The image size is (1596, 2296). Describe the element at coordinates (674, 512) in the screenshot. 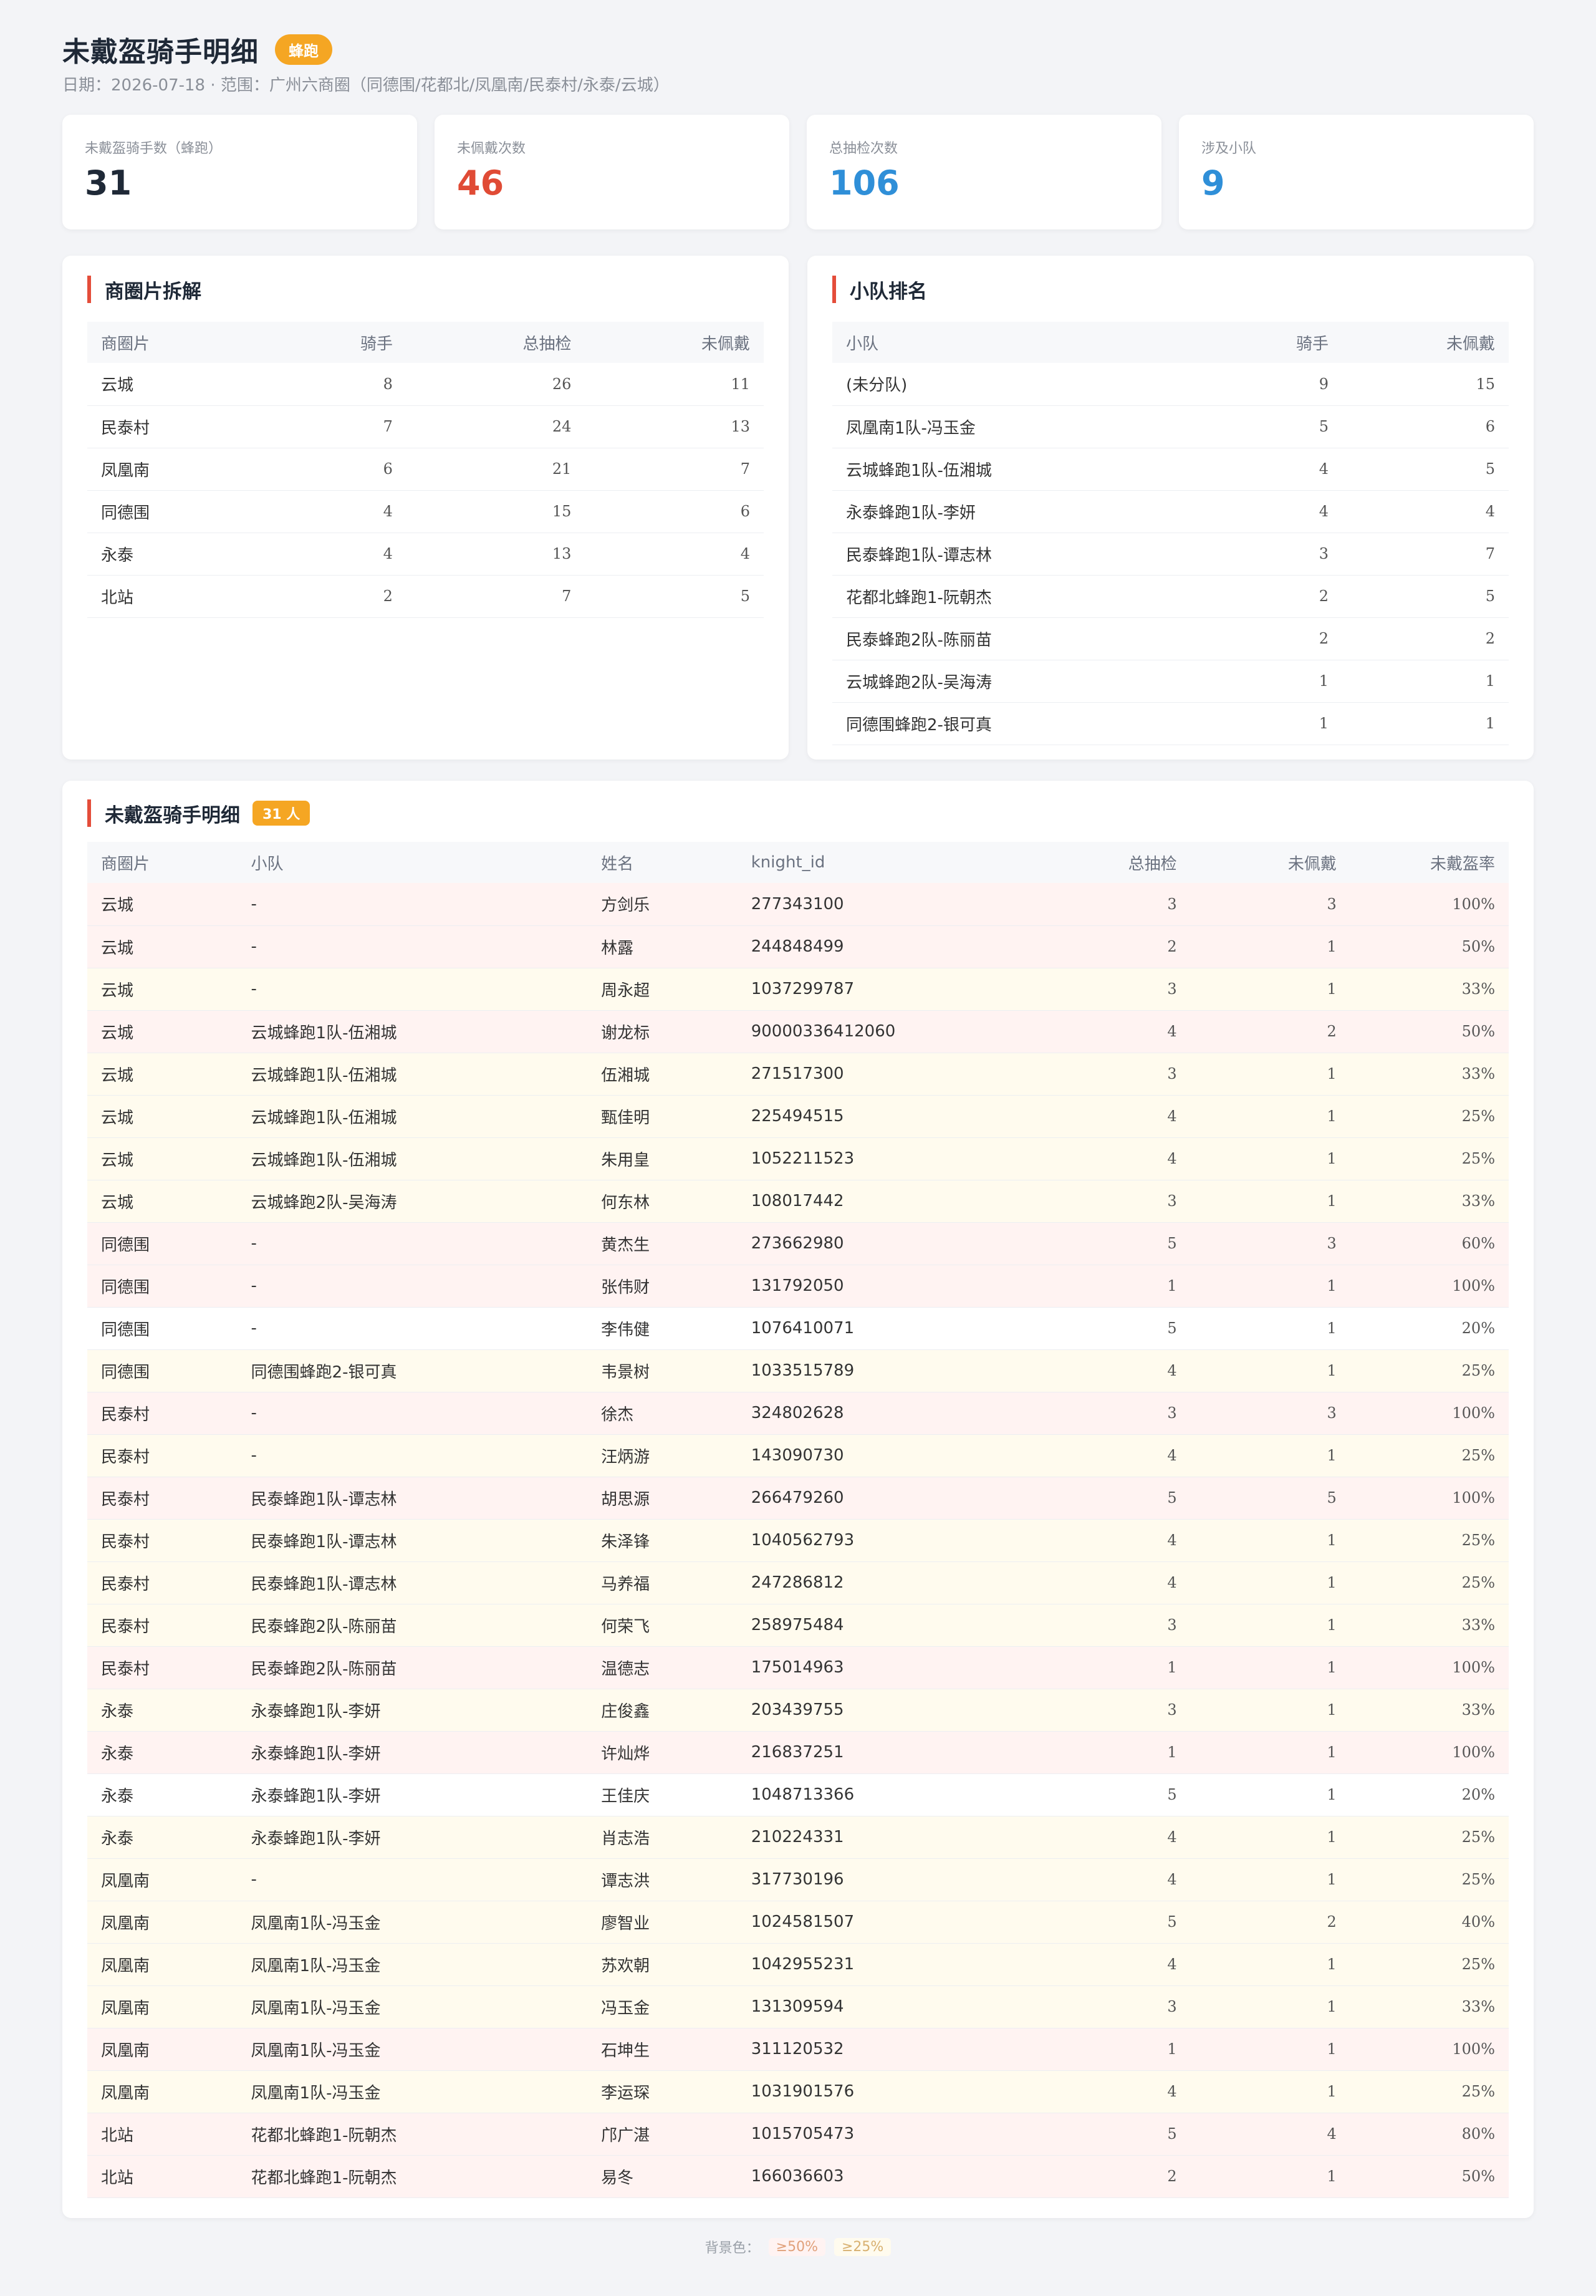

I see `table-cell: 6` at that location.